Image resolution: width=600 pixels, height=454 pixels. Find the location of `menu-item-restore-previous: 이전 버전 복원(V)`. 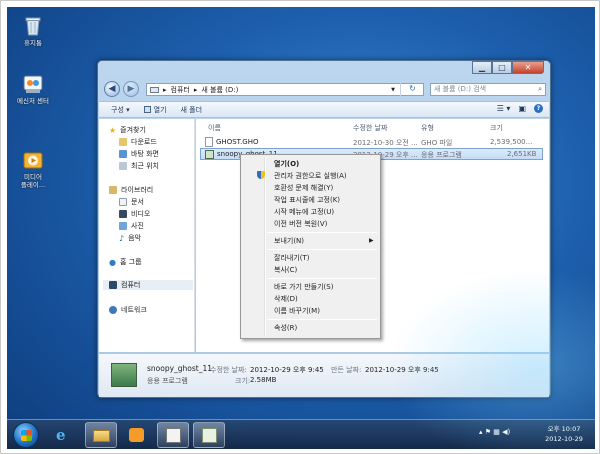

menu-item-restore-previous: 이전 버전 복원(V) is located at coordinates (300, 224).